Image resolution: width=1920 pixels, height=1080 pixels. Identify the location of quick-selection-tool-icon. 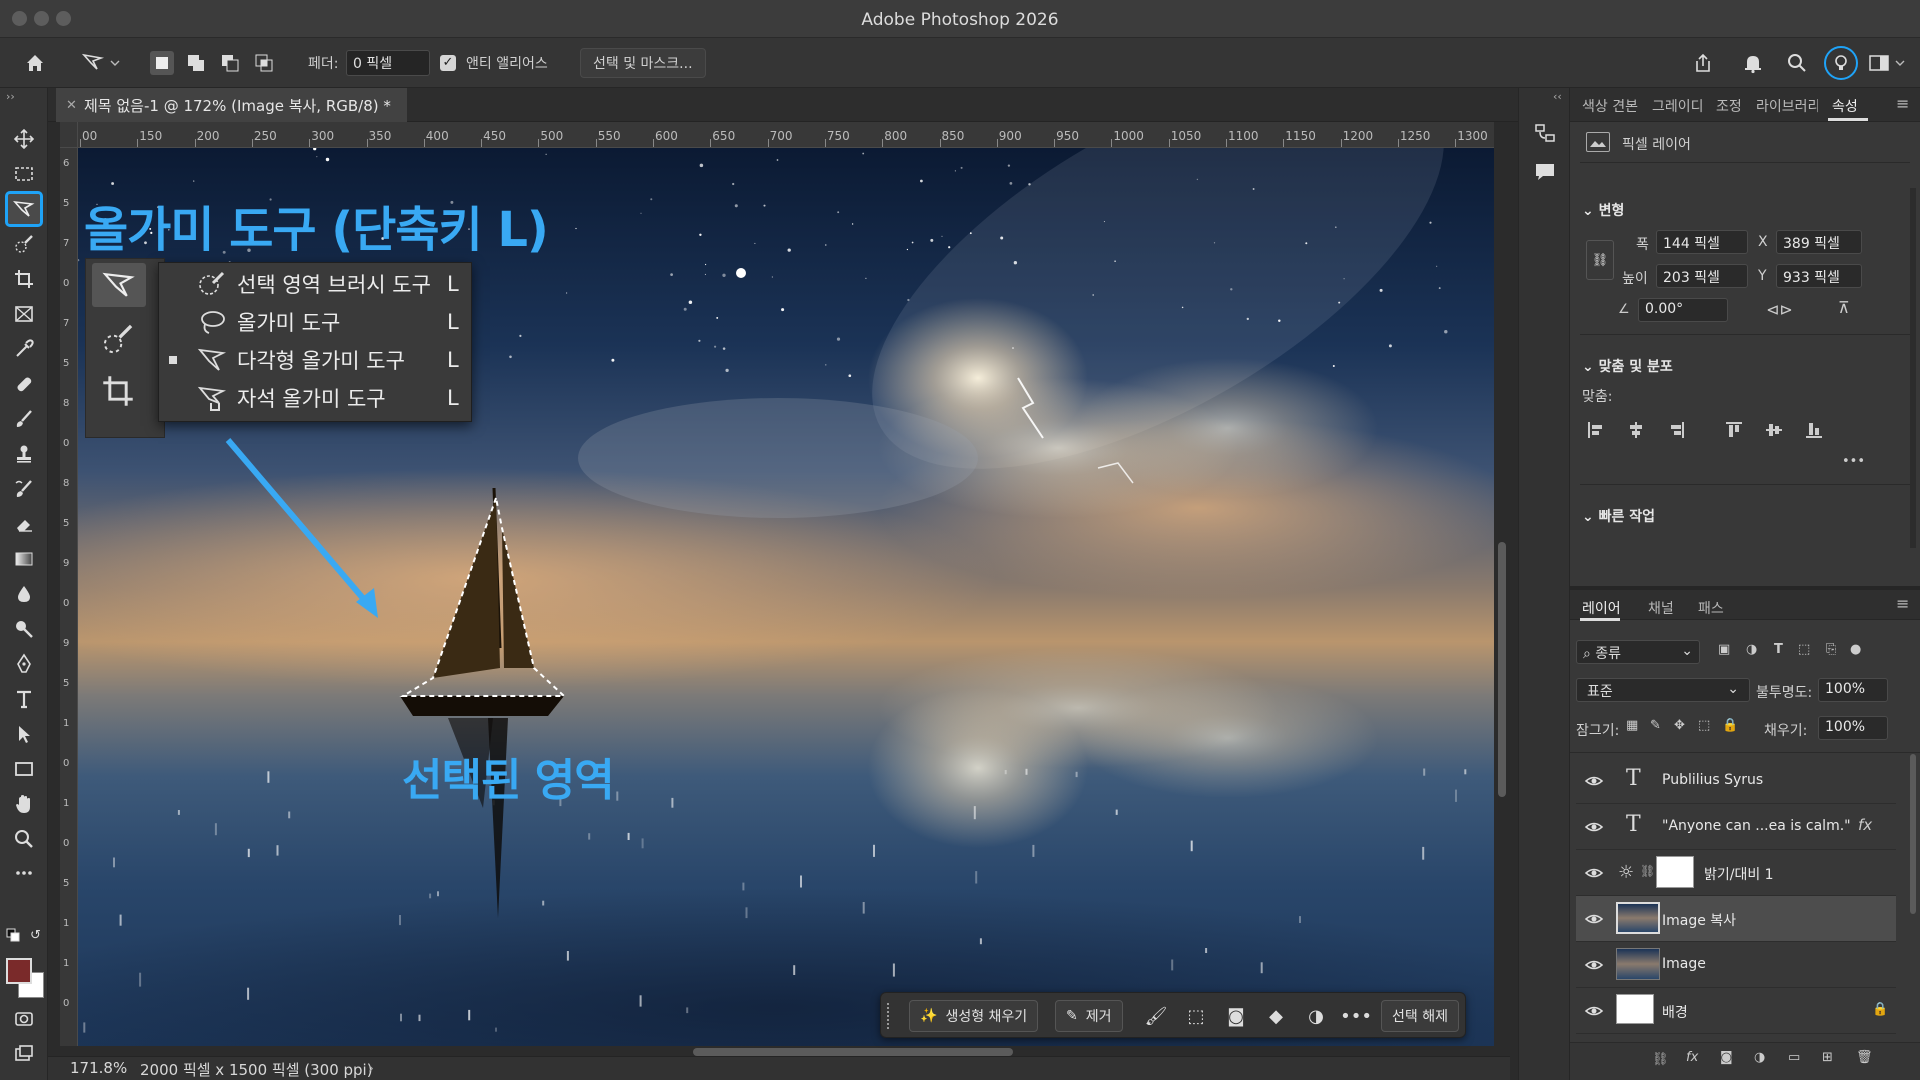
(24, 244).